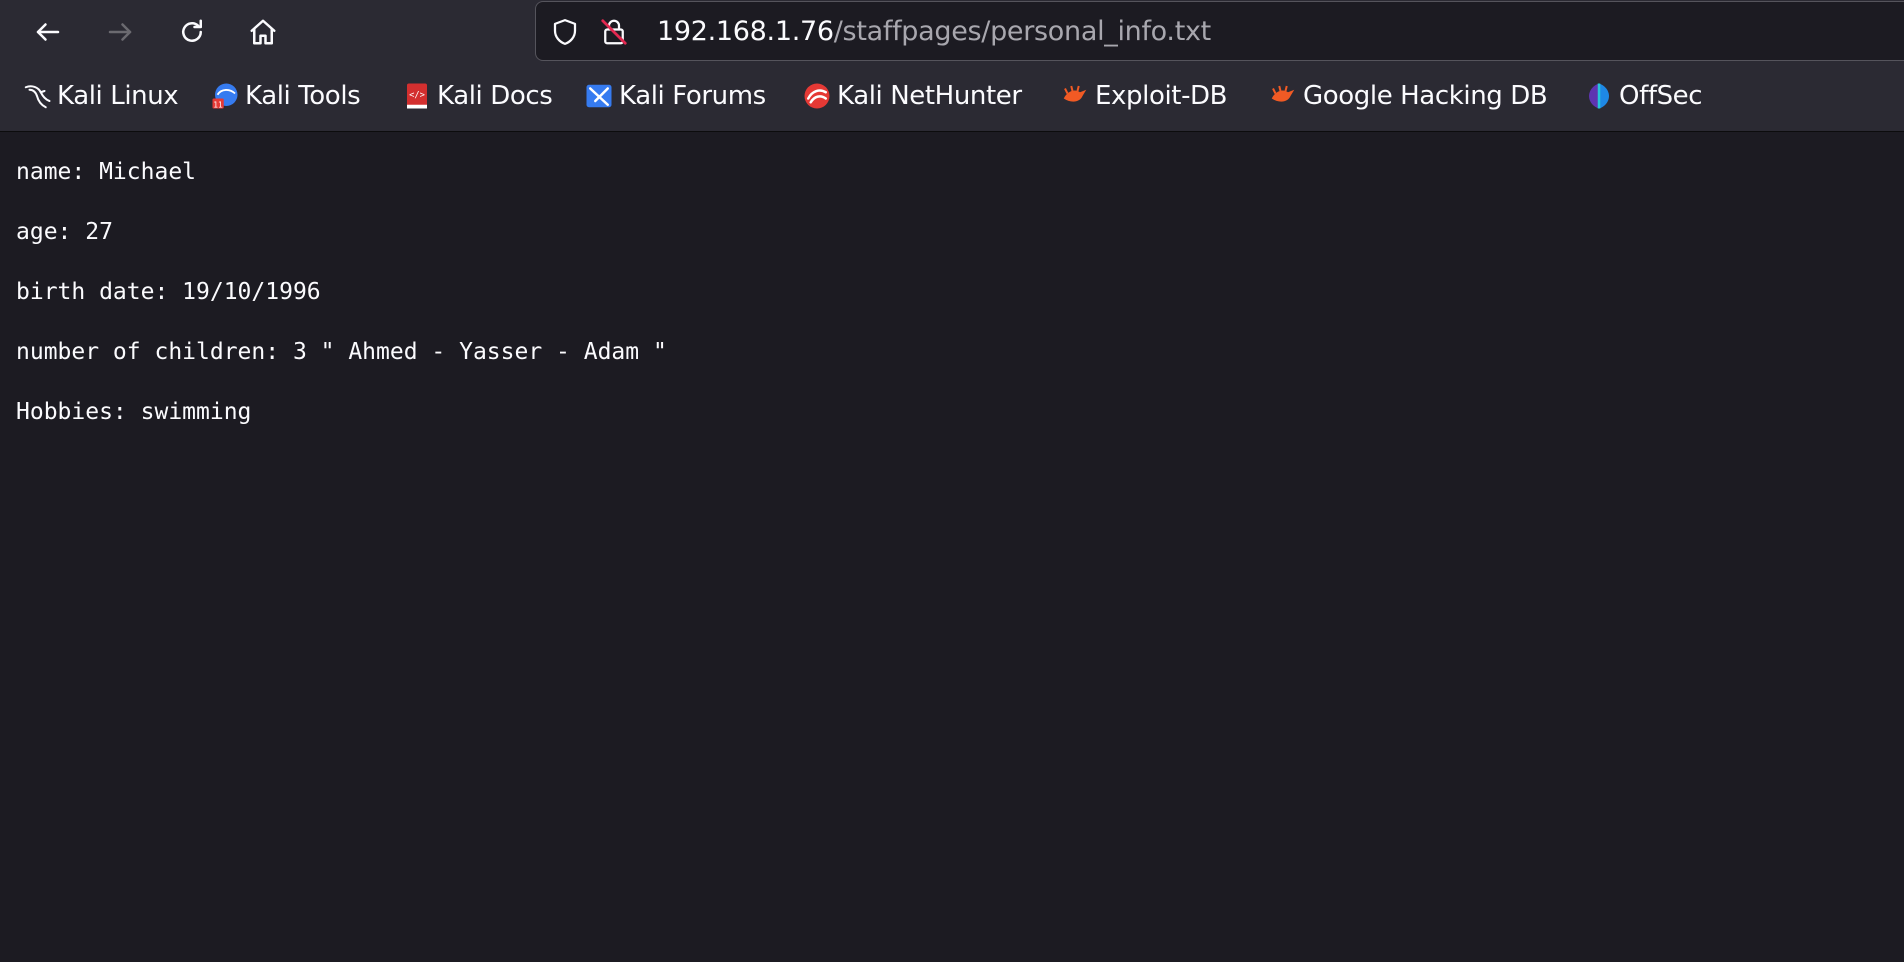 The height and width of the screenshot is (962, 1904). I want to click on bookmark-label: Kali Tools, so click(303, 96).